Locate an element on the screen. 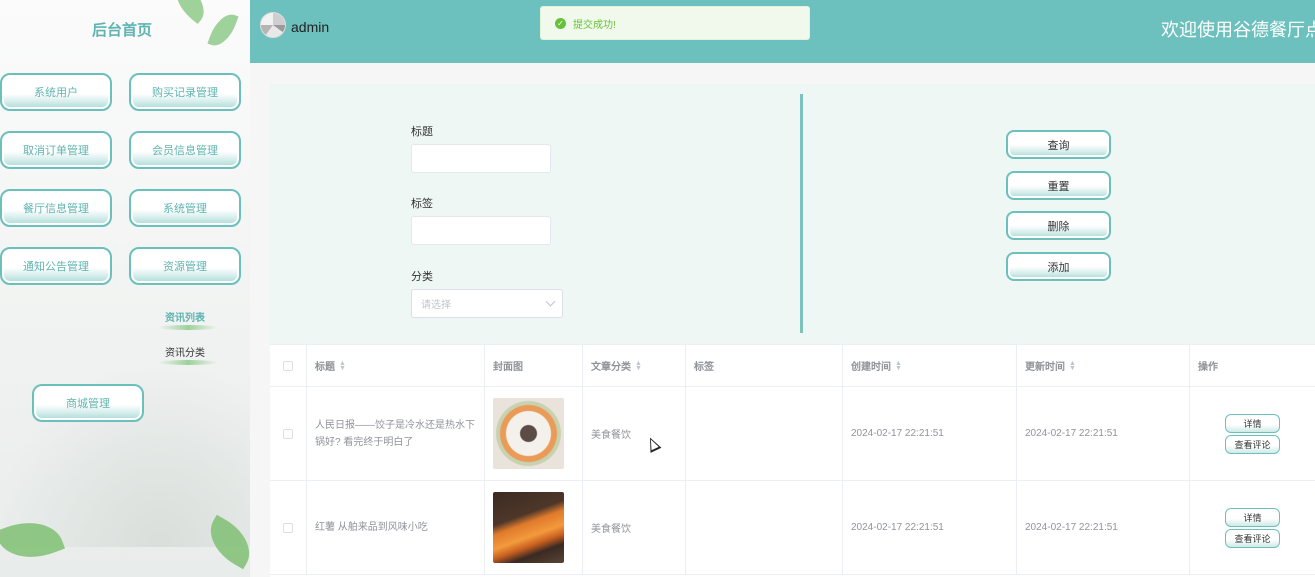 Image resolution: width=1315 pixels, height=577 pixels. col-category-label: 文章分类 is located at coordinates (611, 367).